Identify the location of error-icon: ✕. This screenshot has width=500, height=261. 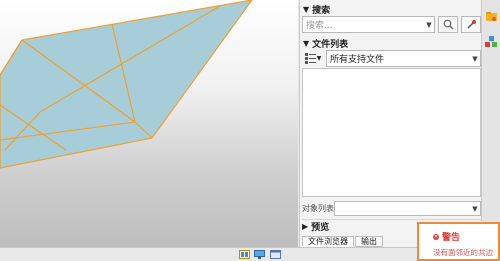
(436, 236).